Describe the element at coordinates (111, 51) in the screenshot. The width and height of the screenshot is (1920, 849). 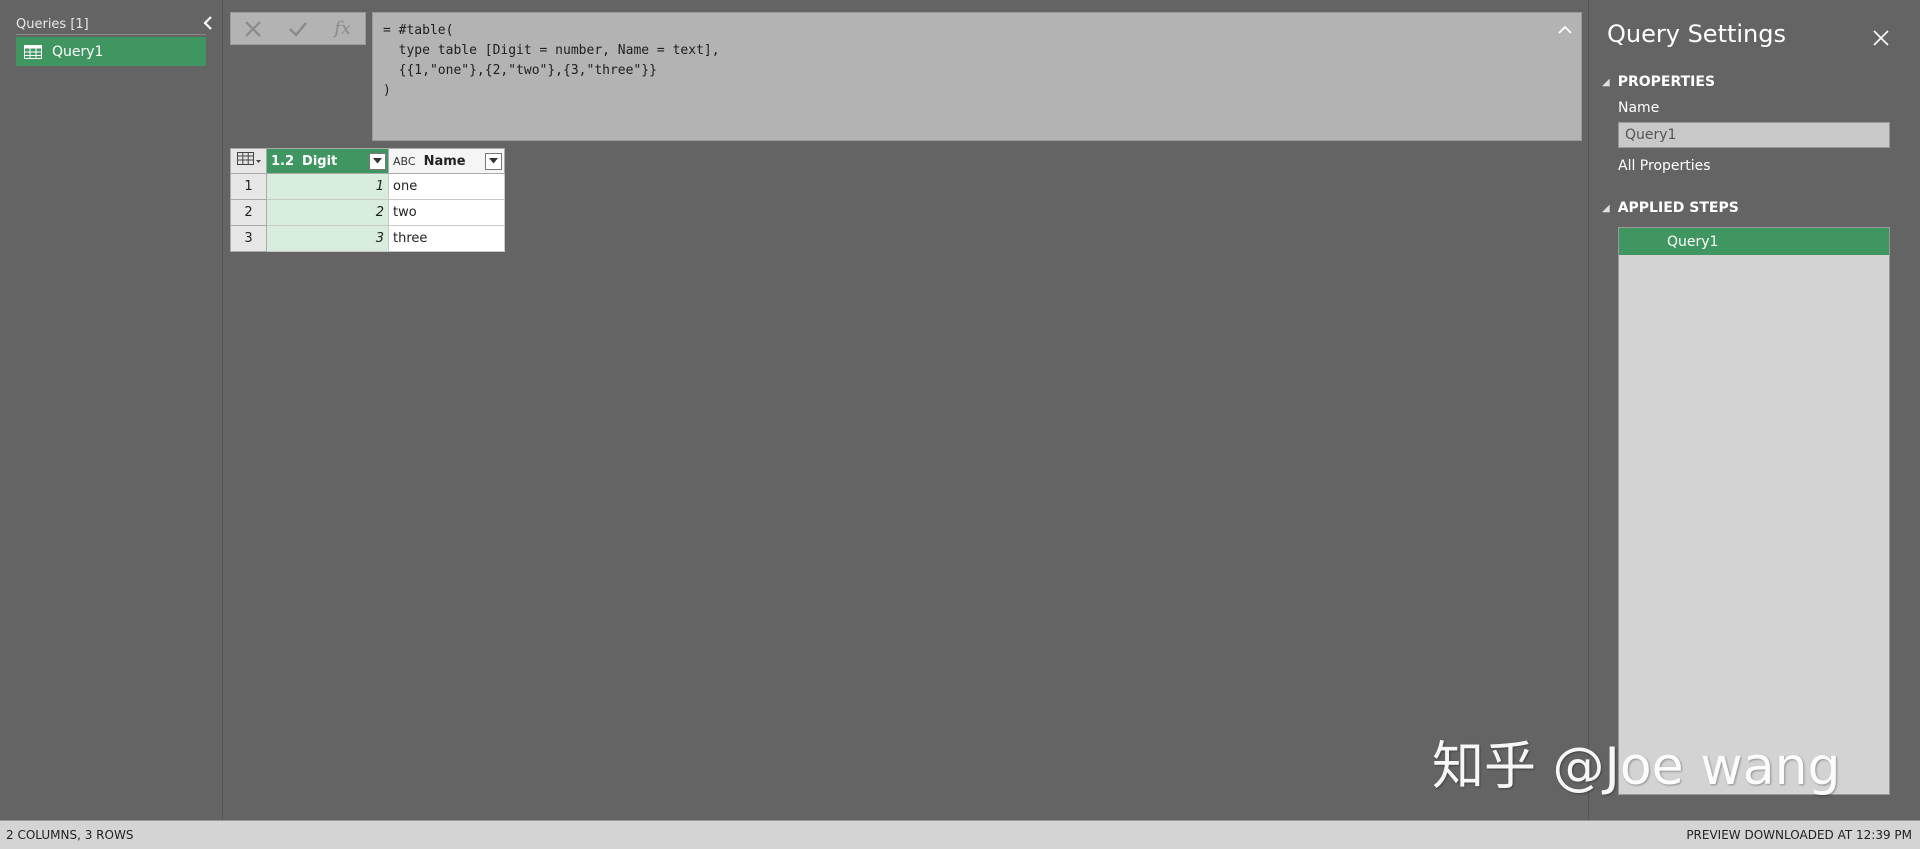
I see `query-item-query1: Query1` at that location.